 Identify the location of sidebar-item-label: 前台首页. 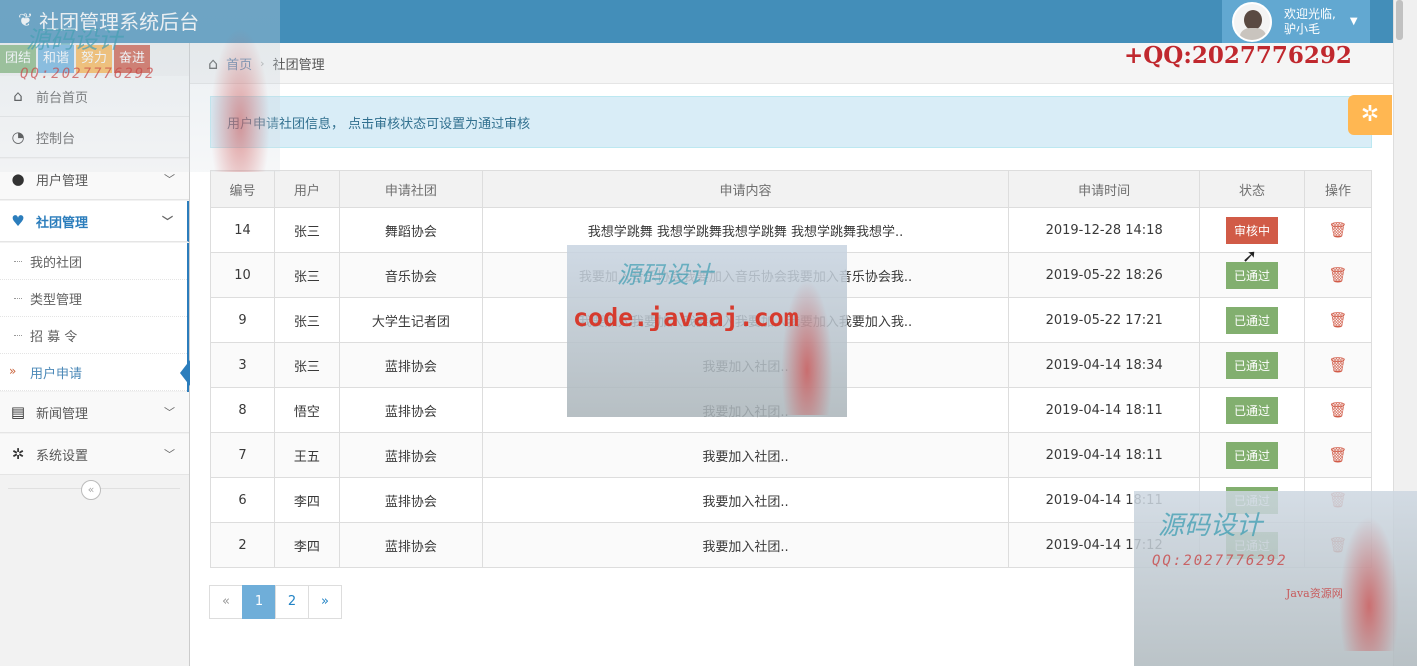
(62, 98).